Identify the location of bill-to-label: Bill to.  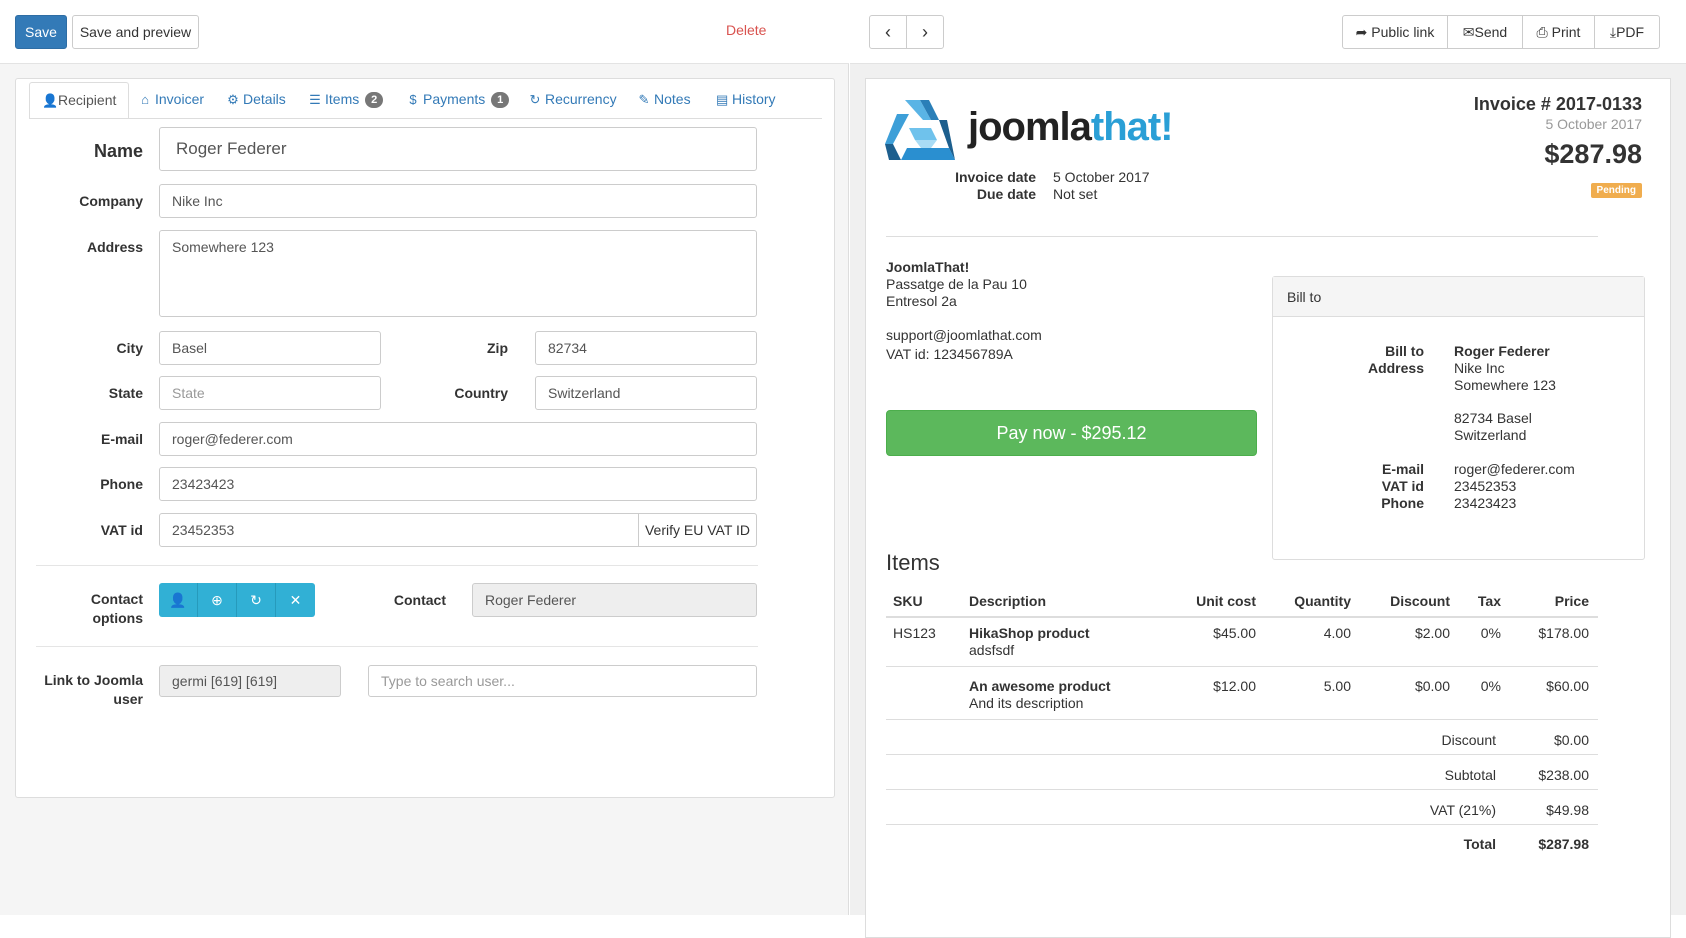
(1404, 351).